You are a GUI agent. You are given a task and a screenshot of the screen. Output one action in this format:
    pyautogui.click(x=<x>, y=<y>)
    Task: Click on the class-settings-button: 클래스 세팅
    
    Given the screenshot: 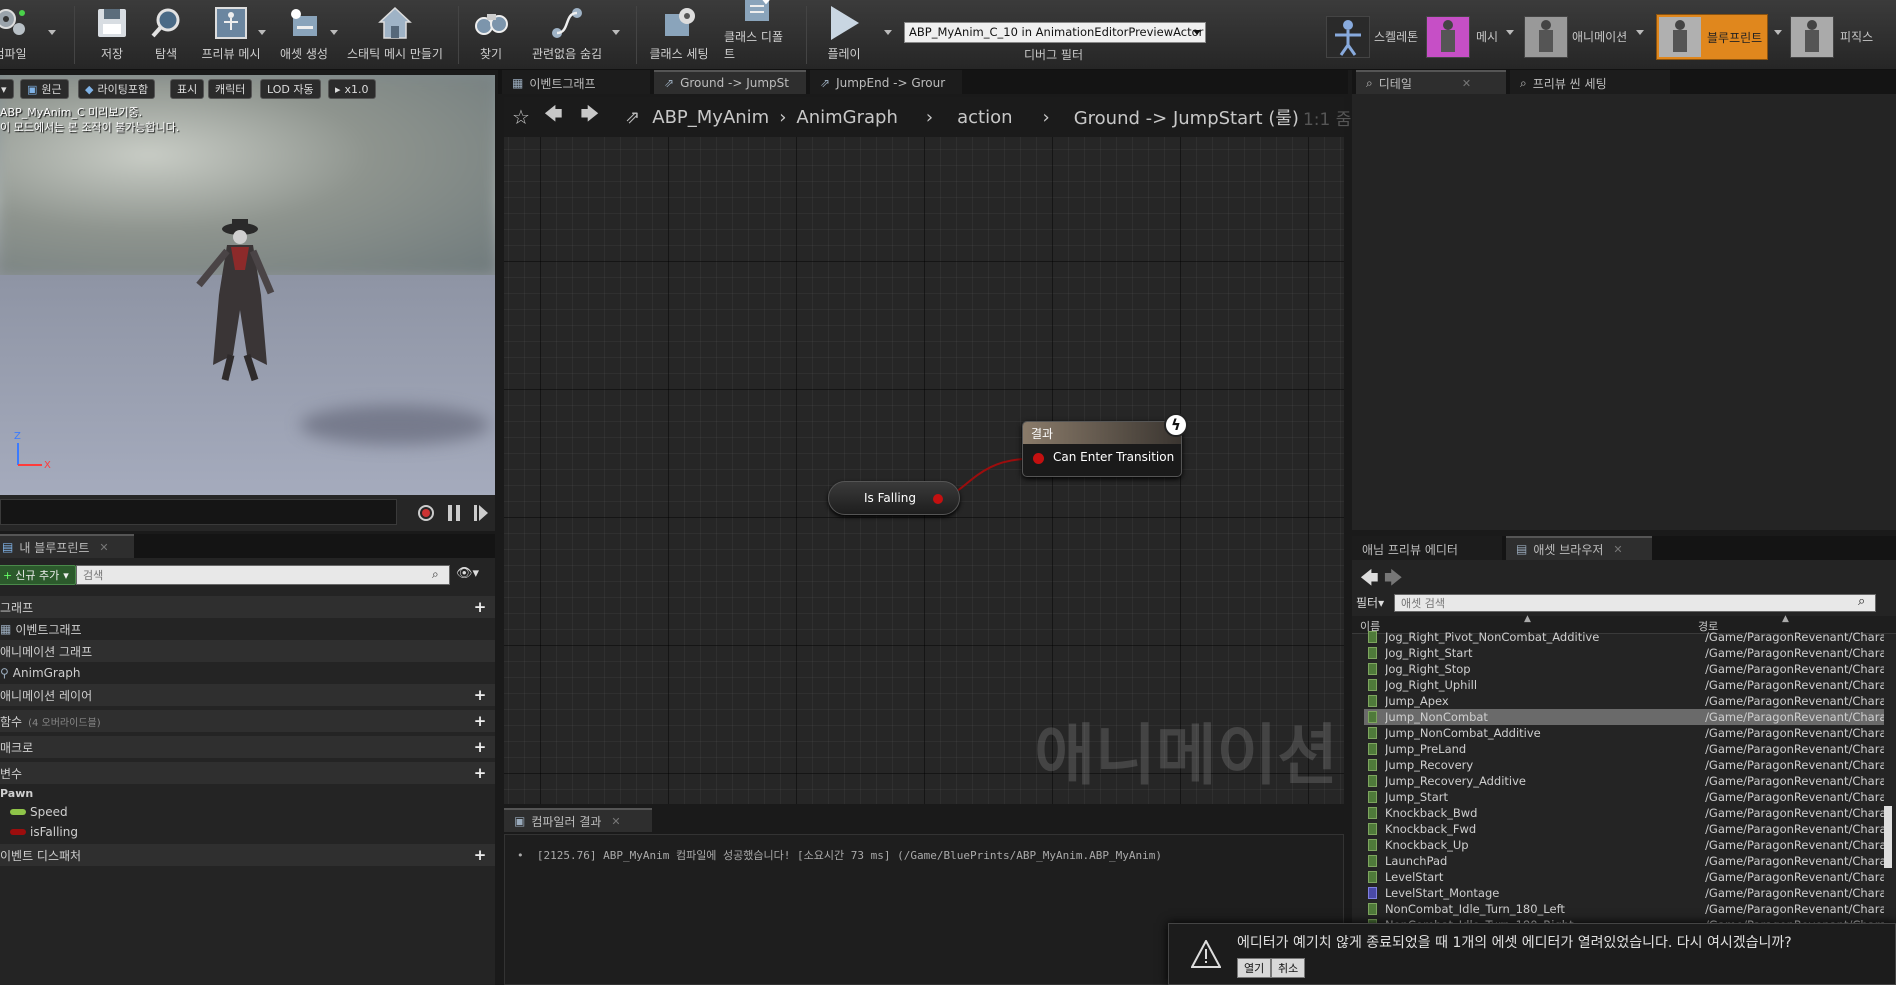 What is the action you would take?
    pyautogui.click(x=679, y=35)
    